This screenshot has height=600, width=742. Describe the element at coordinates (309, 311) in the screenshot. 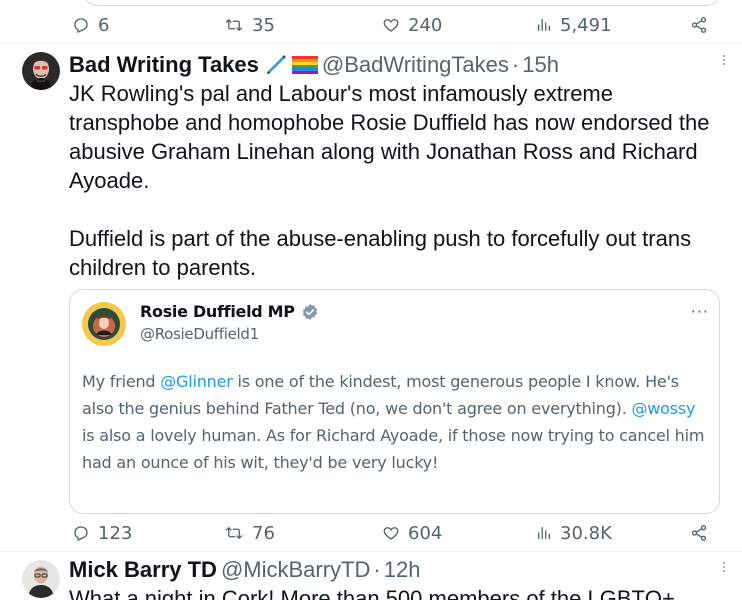

I see `verified-badge-icon` at that location.